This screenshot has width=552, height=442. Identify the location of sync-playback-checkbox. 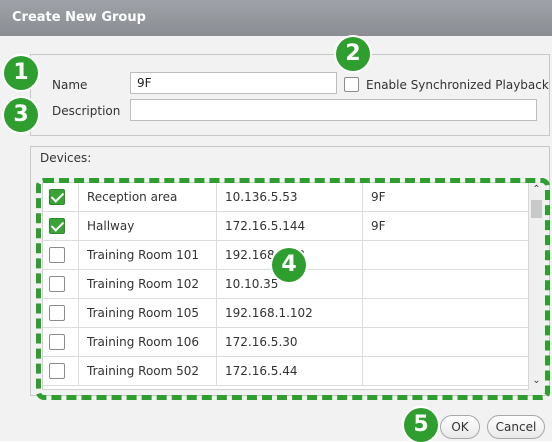
(351, 84).